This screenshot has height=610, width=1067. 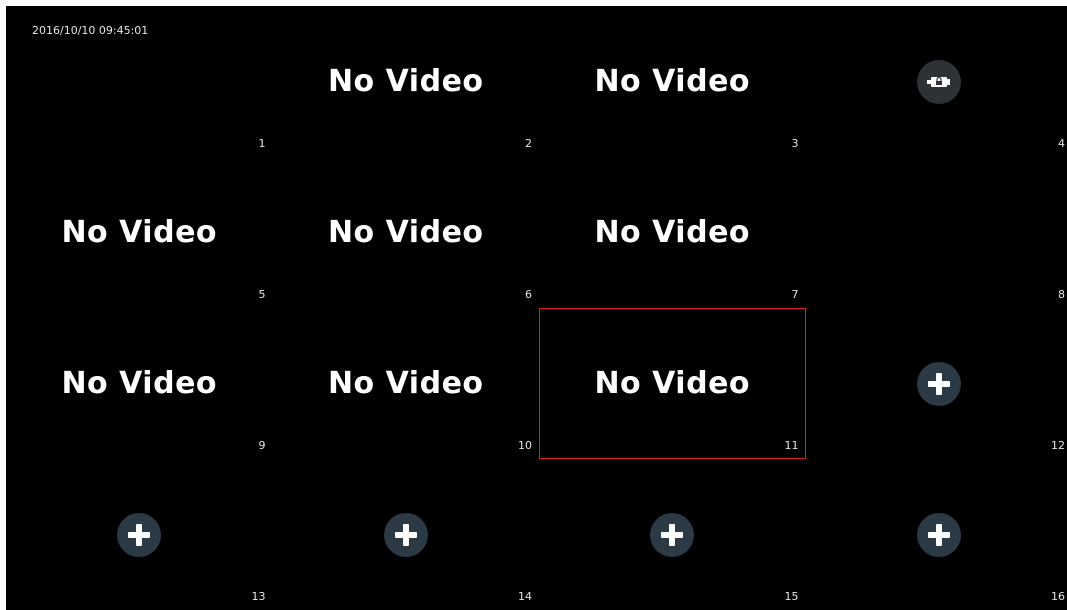 I want to click on channel-tile-15: 15, so click(x=672, y=534).